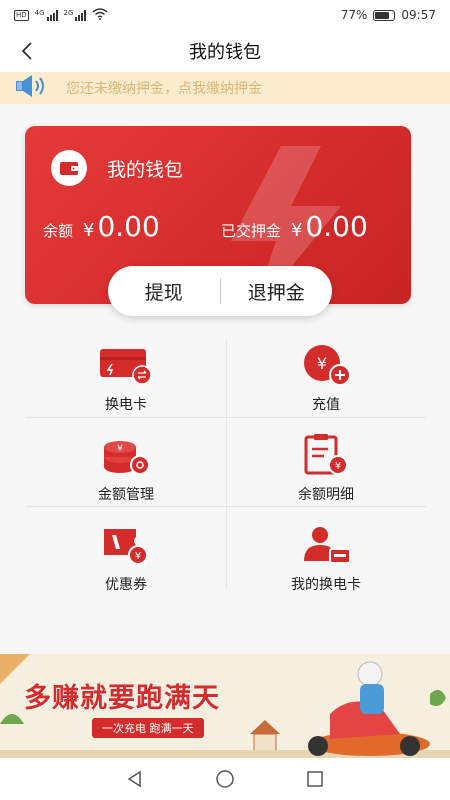  Describe the element at coordinates (68, 13) in the screenshot. I see `network-label: 2G` at that location.